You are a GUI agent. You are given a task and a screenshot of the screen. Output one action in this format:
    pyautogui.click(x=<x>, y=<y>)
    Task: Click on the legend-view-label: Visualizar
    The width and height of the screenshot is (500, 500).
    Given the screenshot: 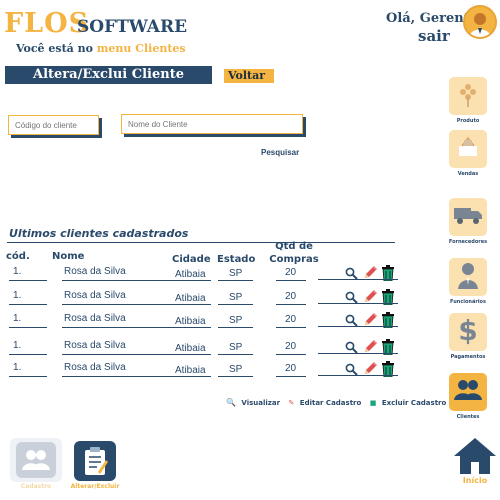 What is the action you would take?
    pyautogui.click(x=261, y=403)
    